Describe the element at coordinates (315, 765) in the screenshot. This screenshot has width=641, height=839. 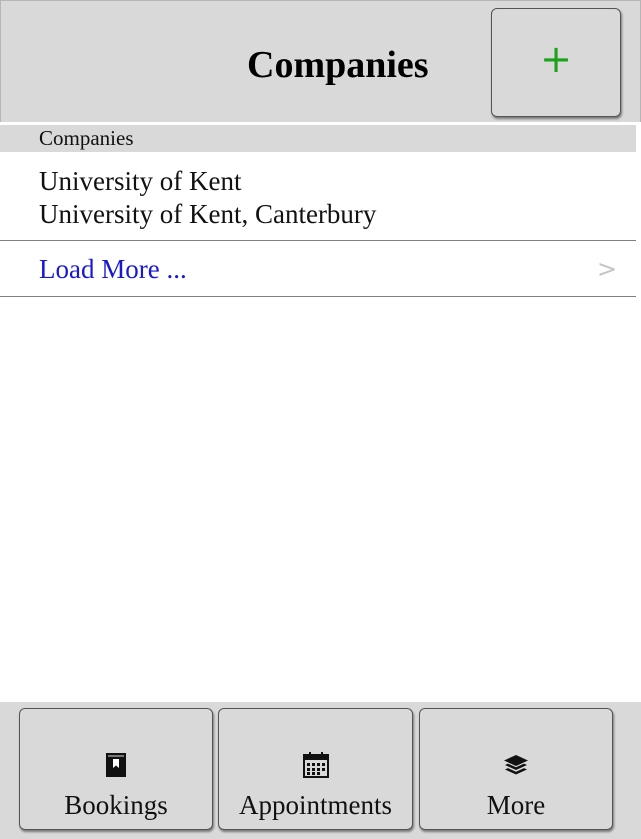
I see `calendar-icon` at that location.